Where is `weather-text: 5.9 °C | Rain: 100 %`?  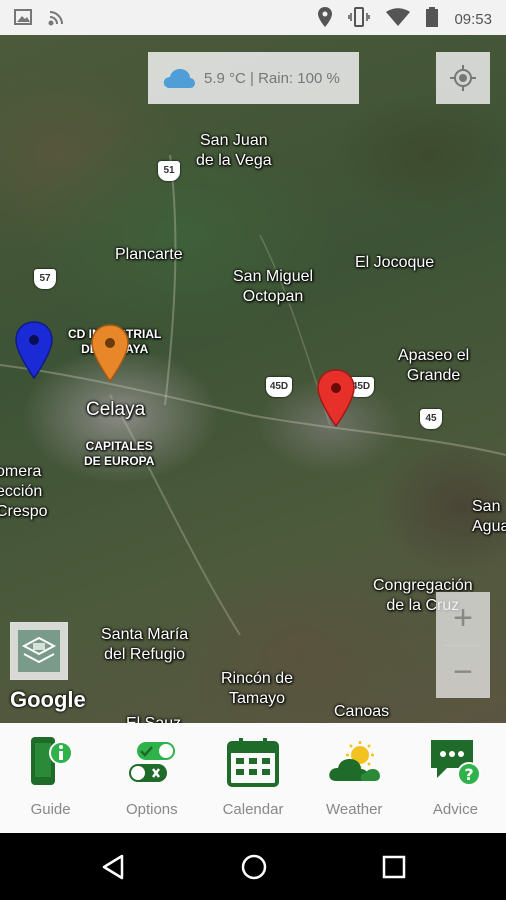 weather-text: 5.9 °C | Rain: 100 % is located at coordinates (272, 78).